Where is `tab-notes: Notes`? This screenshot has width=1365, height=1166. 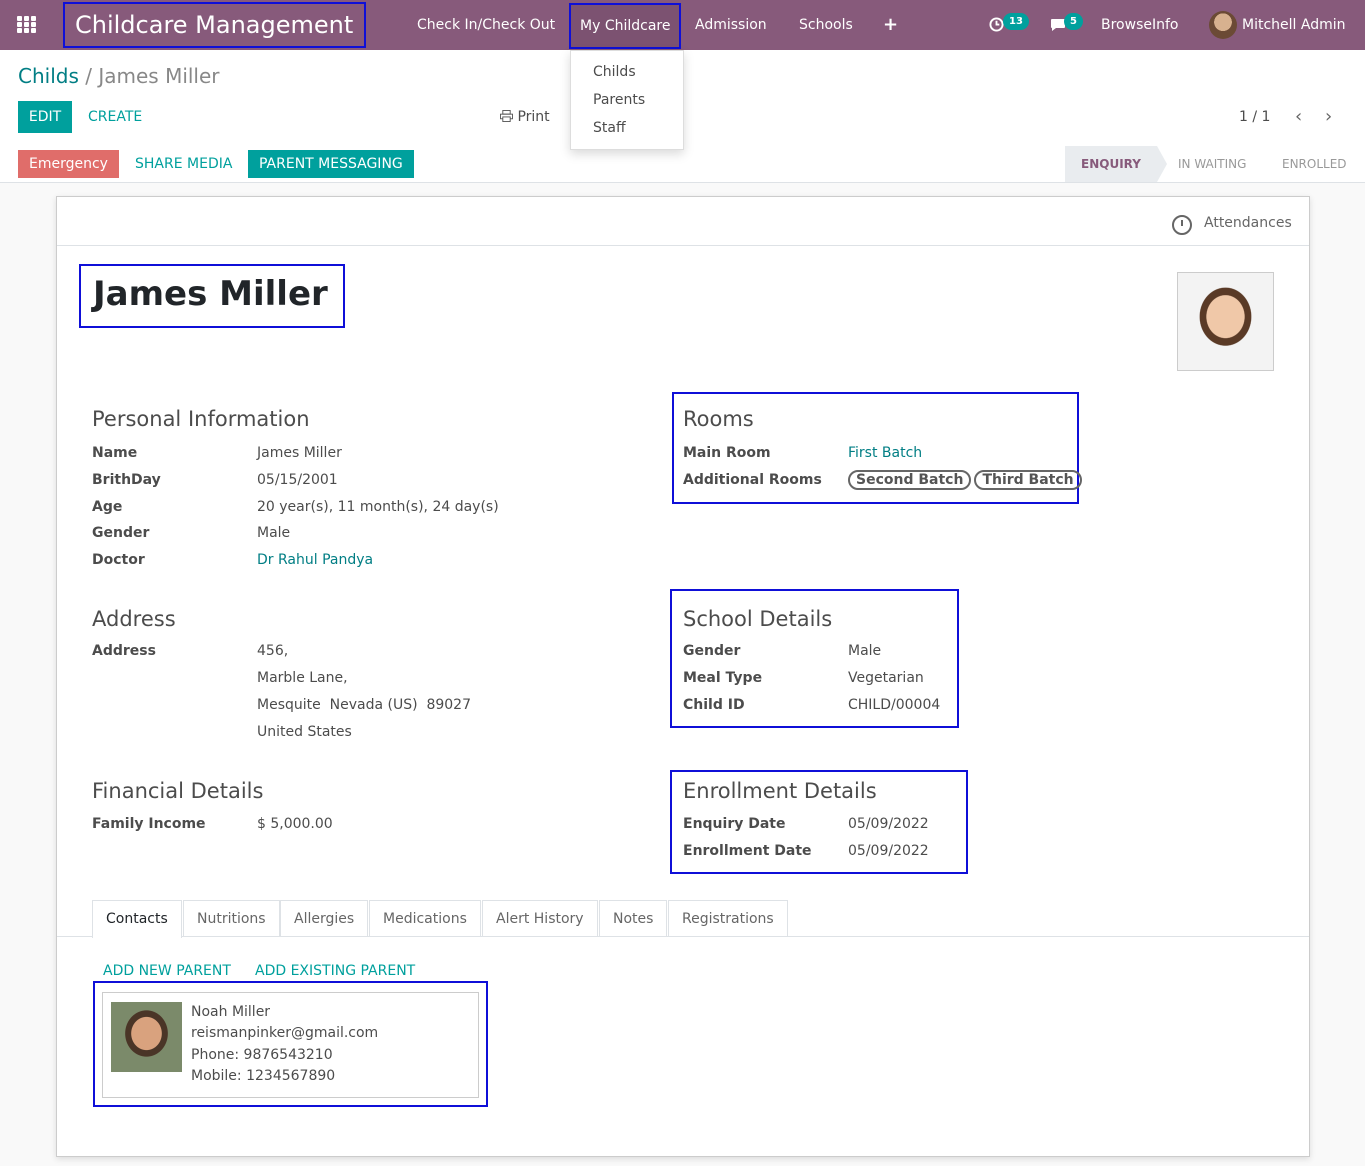 tab-notes: Notes is located at coordinates (633, 918).